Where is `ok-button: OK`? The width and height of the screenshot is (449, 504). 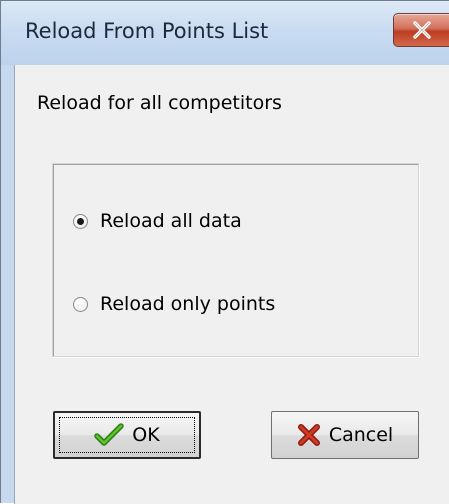
ok-button: OK is located at coordinates (127, 435).